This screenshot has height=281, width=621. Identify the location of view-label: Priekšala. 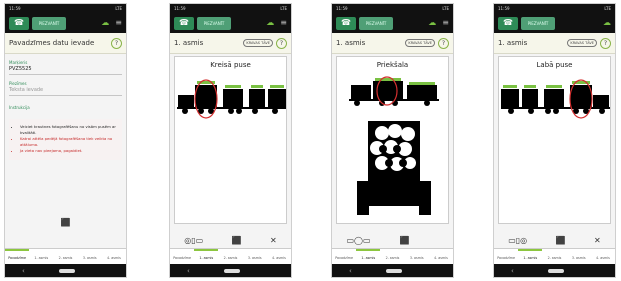
(392, 65).